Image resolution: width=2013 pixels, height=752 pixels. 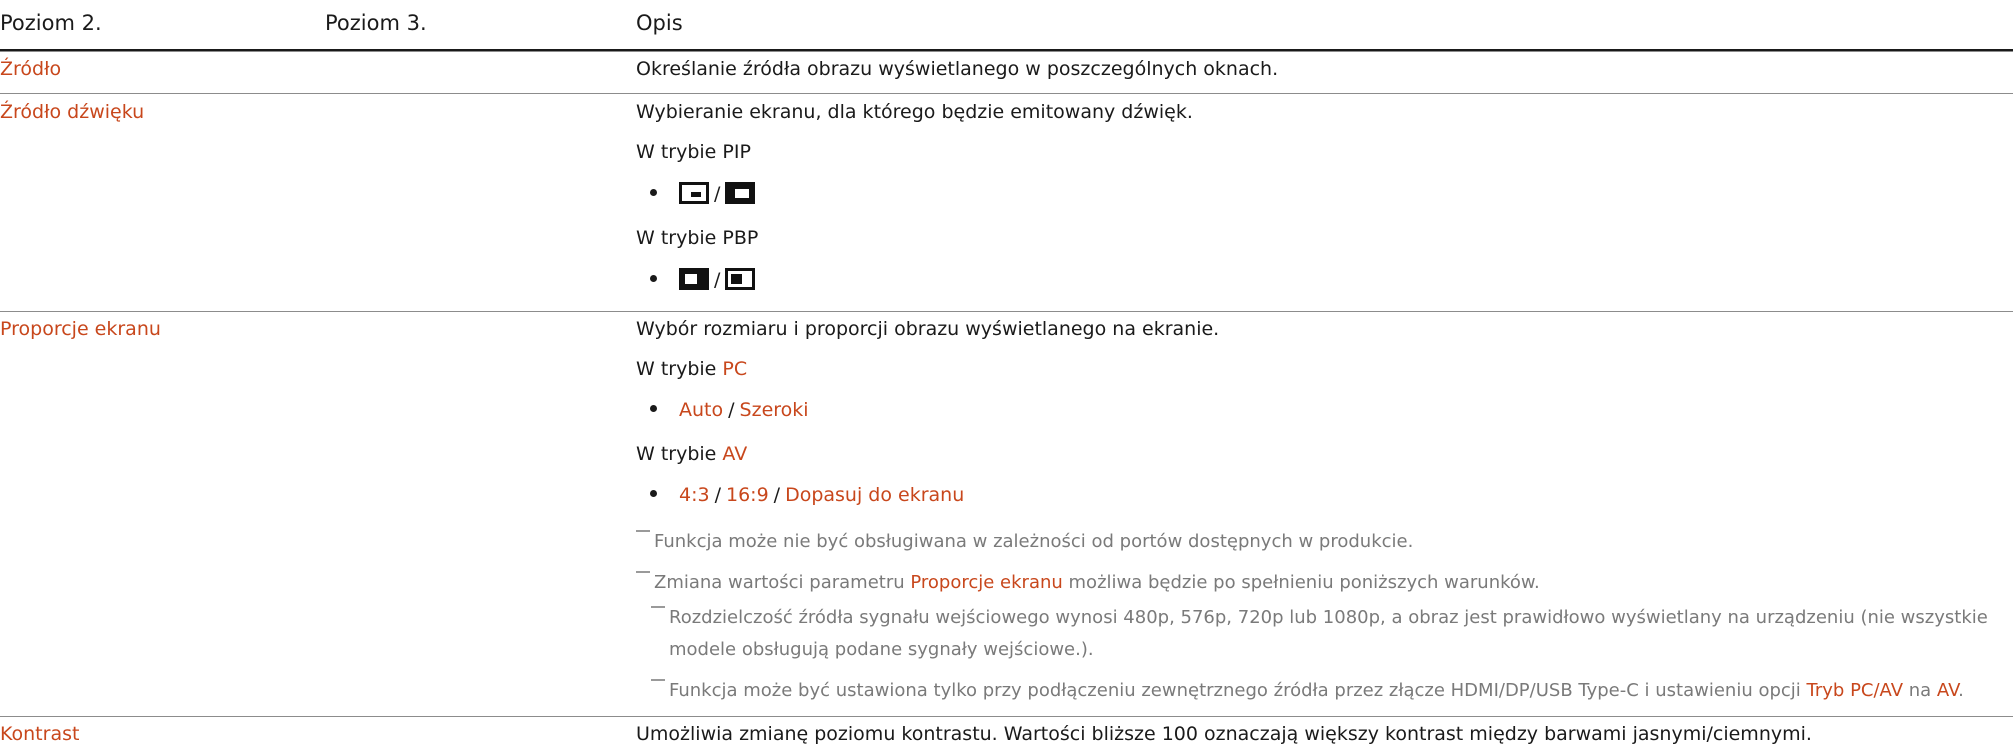 I want to click on option-dopasuj: Dopasuj do ekranu, so click(x=875, y=495).